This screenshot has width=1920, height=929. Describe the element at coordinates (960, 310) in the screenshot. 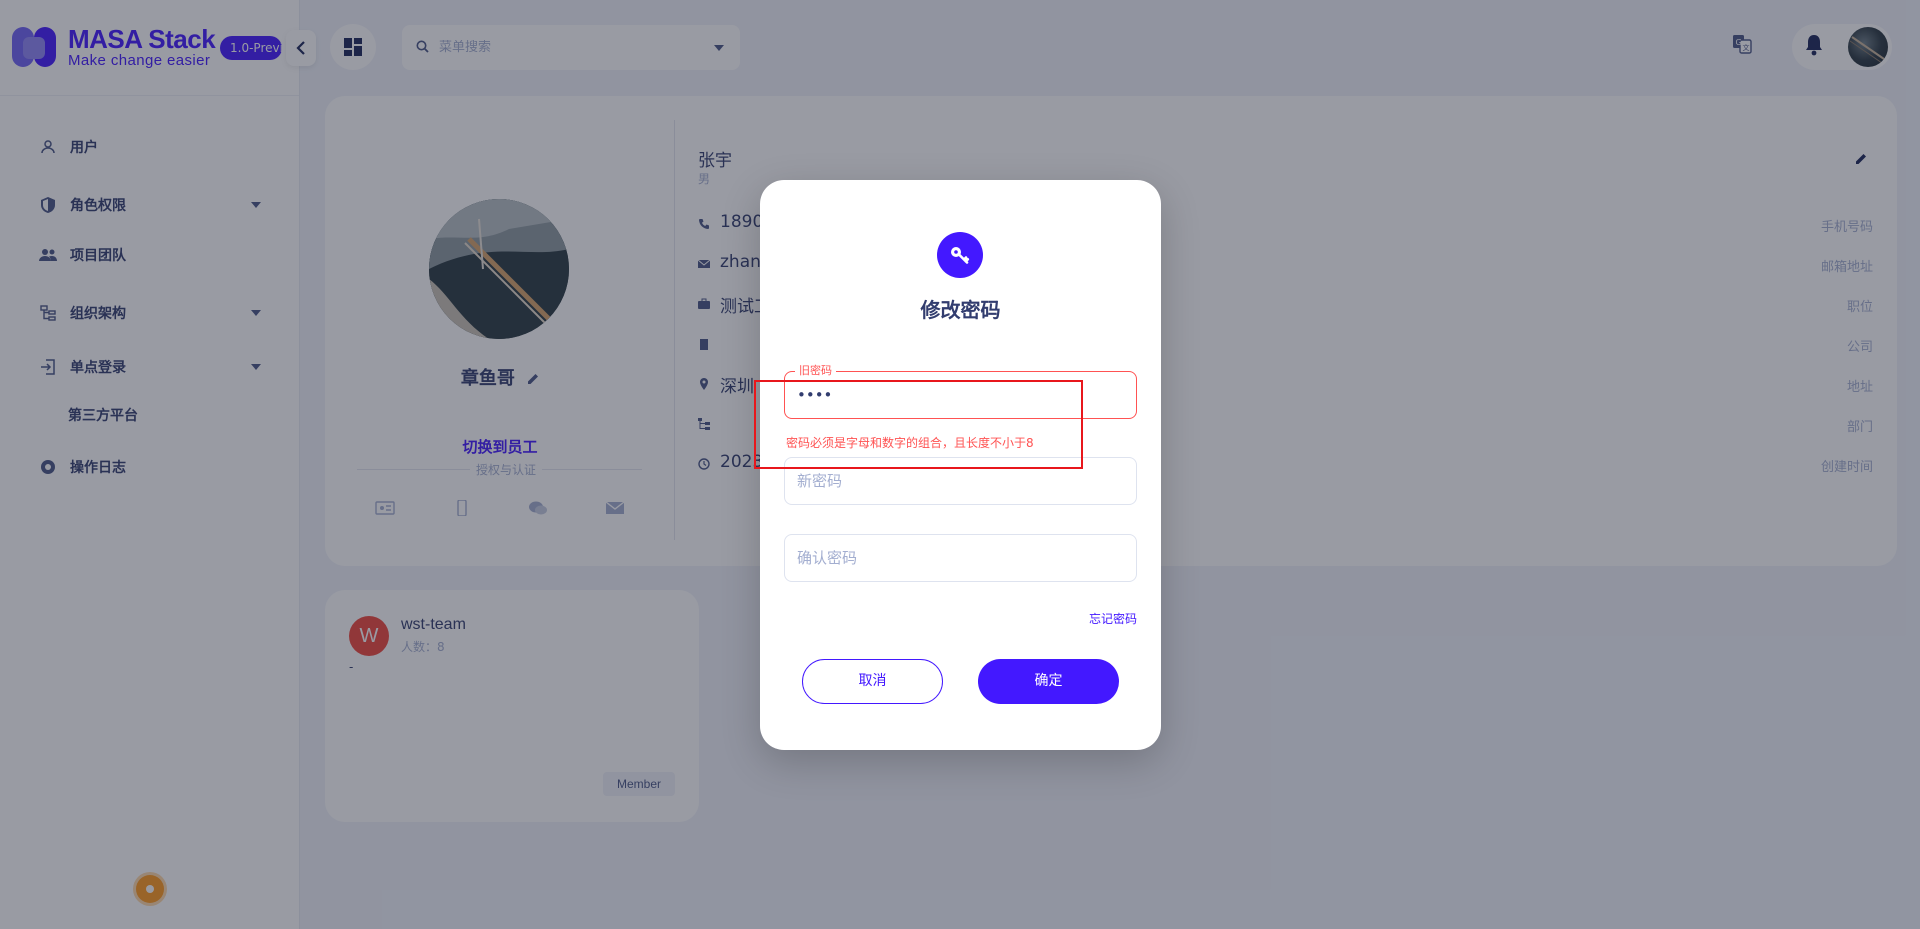

I see `dialog-title: 修改密码` at that location.